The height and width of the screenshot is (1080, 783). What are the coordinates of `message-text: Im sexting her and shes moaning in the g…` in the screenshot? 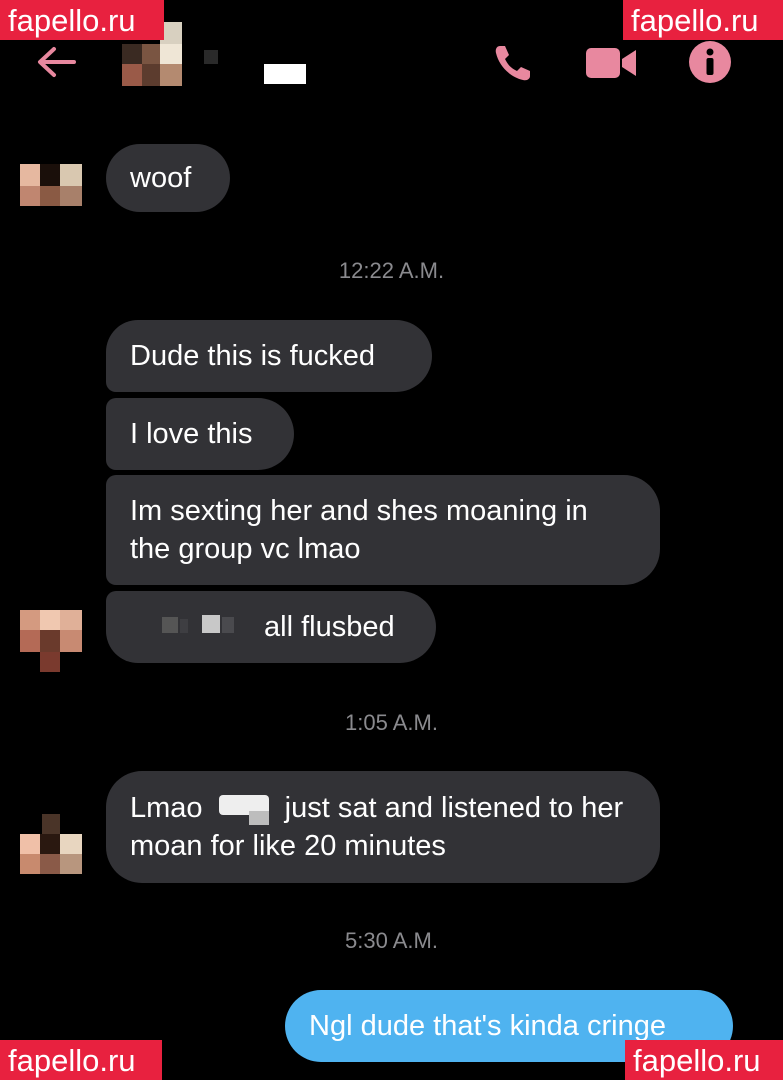 It's located at (359, 530).